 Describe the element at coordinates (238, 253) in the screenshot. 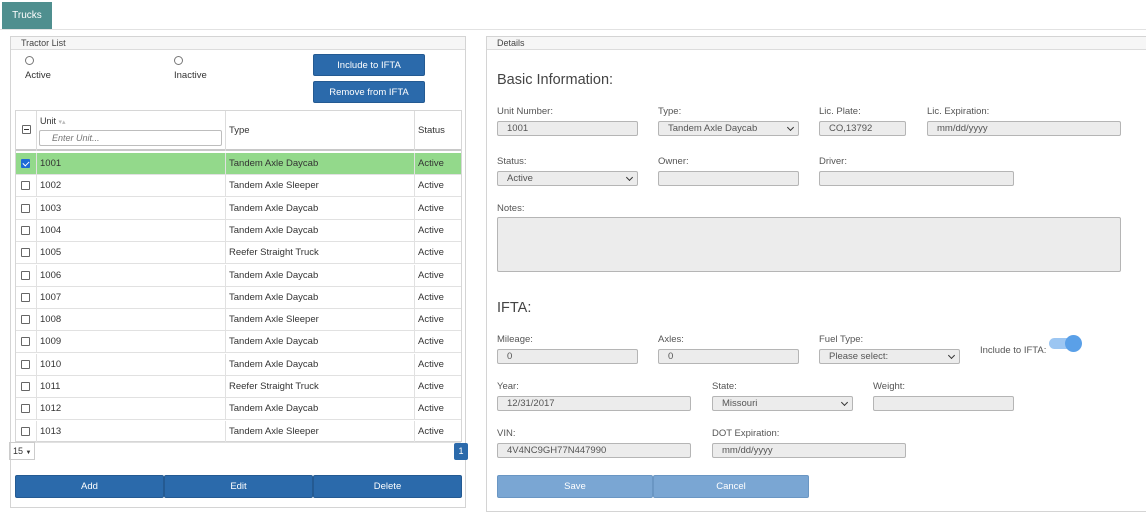

I see `table-row: 1005 Reefer Straight Truck Active` at that location.